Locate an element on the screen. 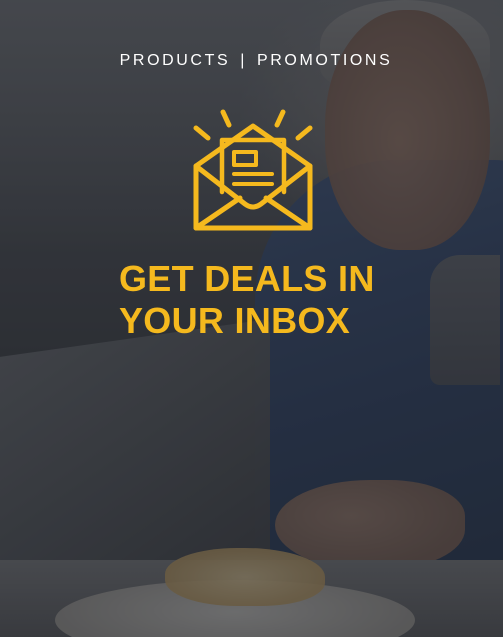  open-envelope-icon is located at coordinates (253, 170).